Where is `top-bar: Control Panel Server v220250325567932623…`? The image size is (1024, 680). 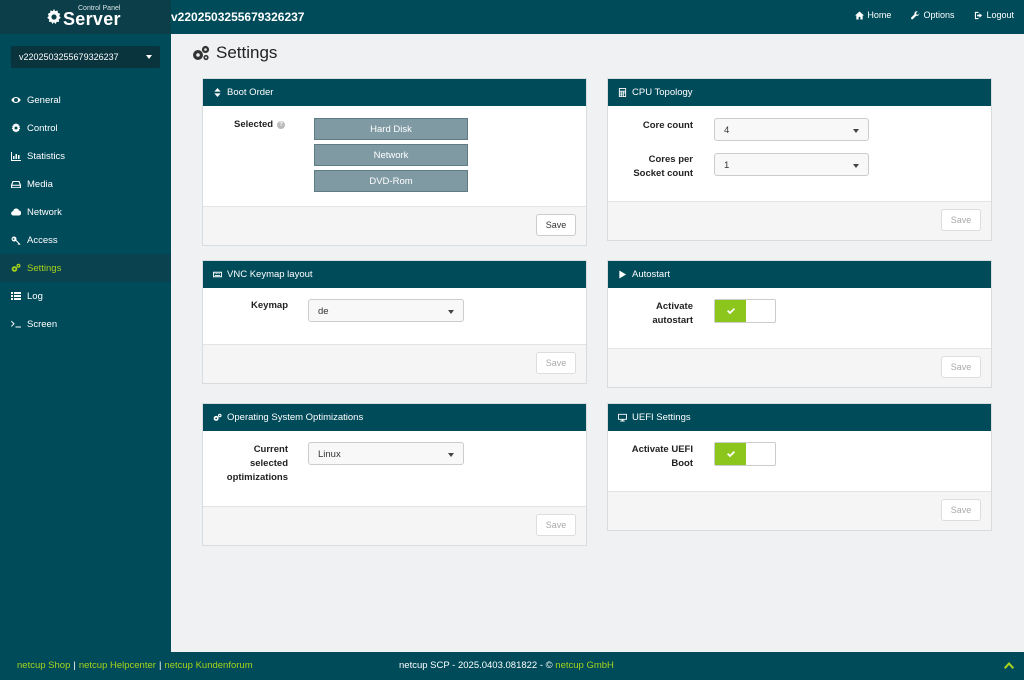
top-bar: Control Panel Server v220250325567932623… is located at coordinates (512, 17).